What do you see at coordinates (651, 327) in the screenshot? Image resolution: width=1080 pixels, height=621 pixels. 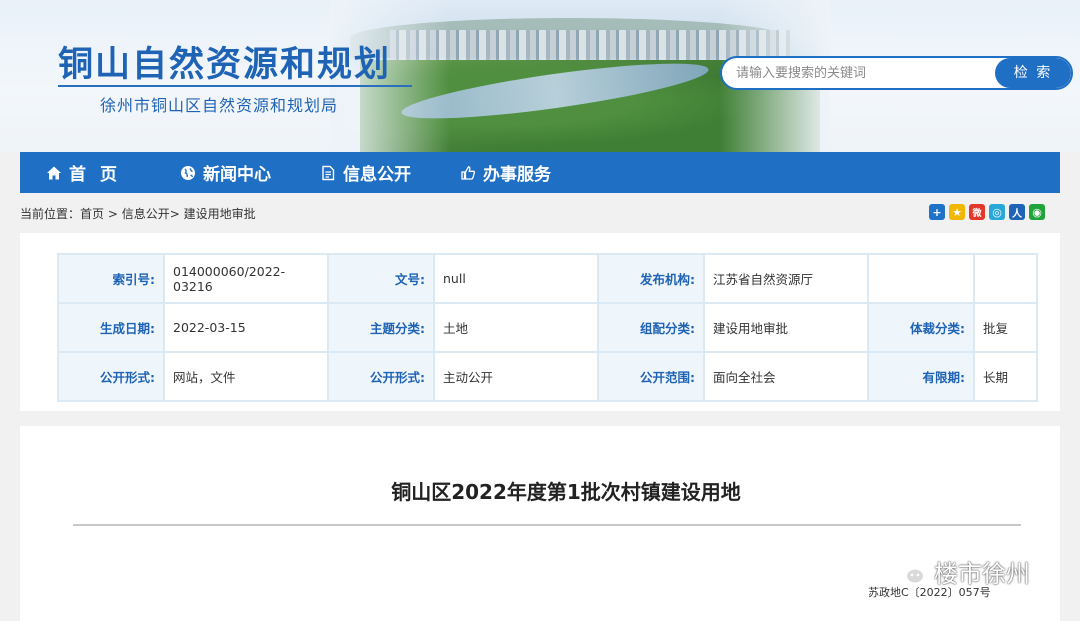 I see `meta-label: 组配分类:` at bounding box center [651, 327].